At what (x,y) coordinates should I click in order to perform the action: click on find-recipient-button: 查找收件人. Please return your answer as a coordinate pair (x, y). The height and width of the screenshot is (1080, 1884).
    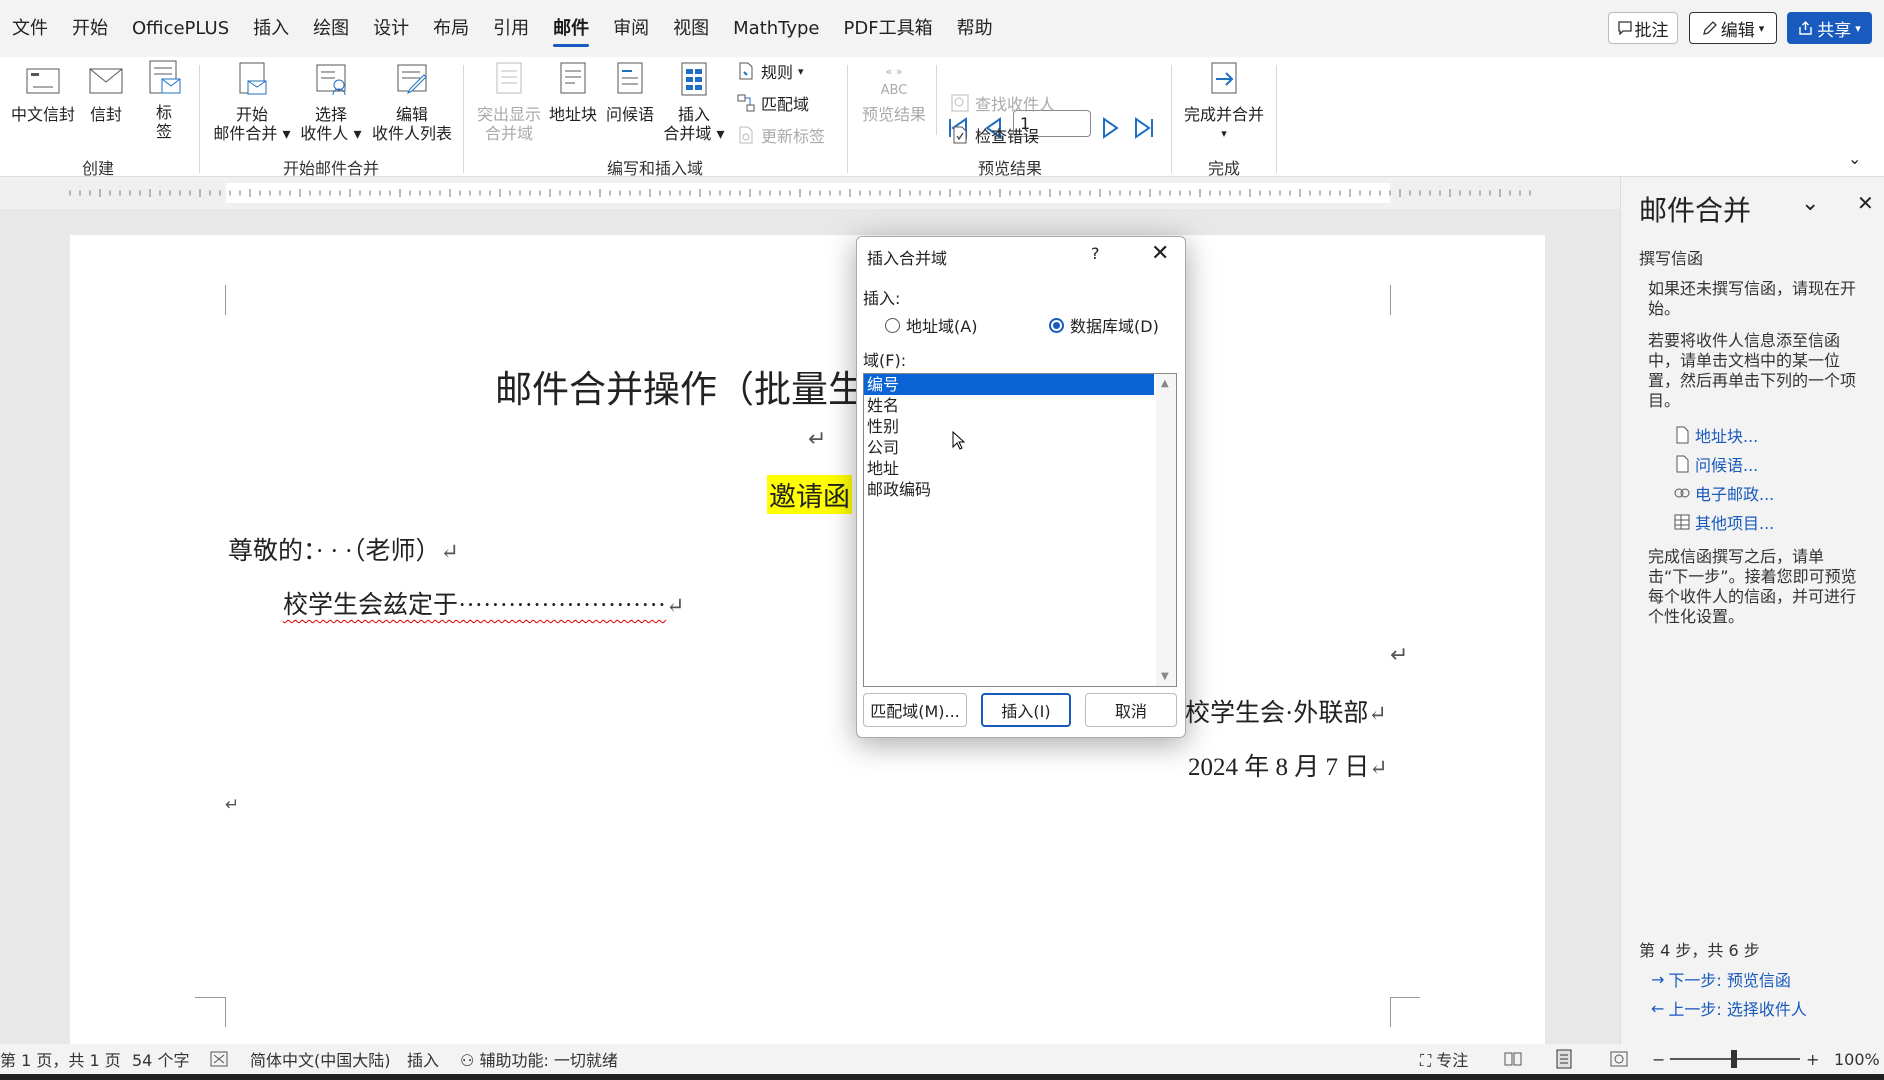
    Looking at the image, I should click on (1002, 103).